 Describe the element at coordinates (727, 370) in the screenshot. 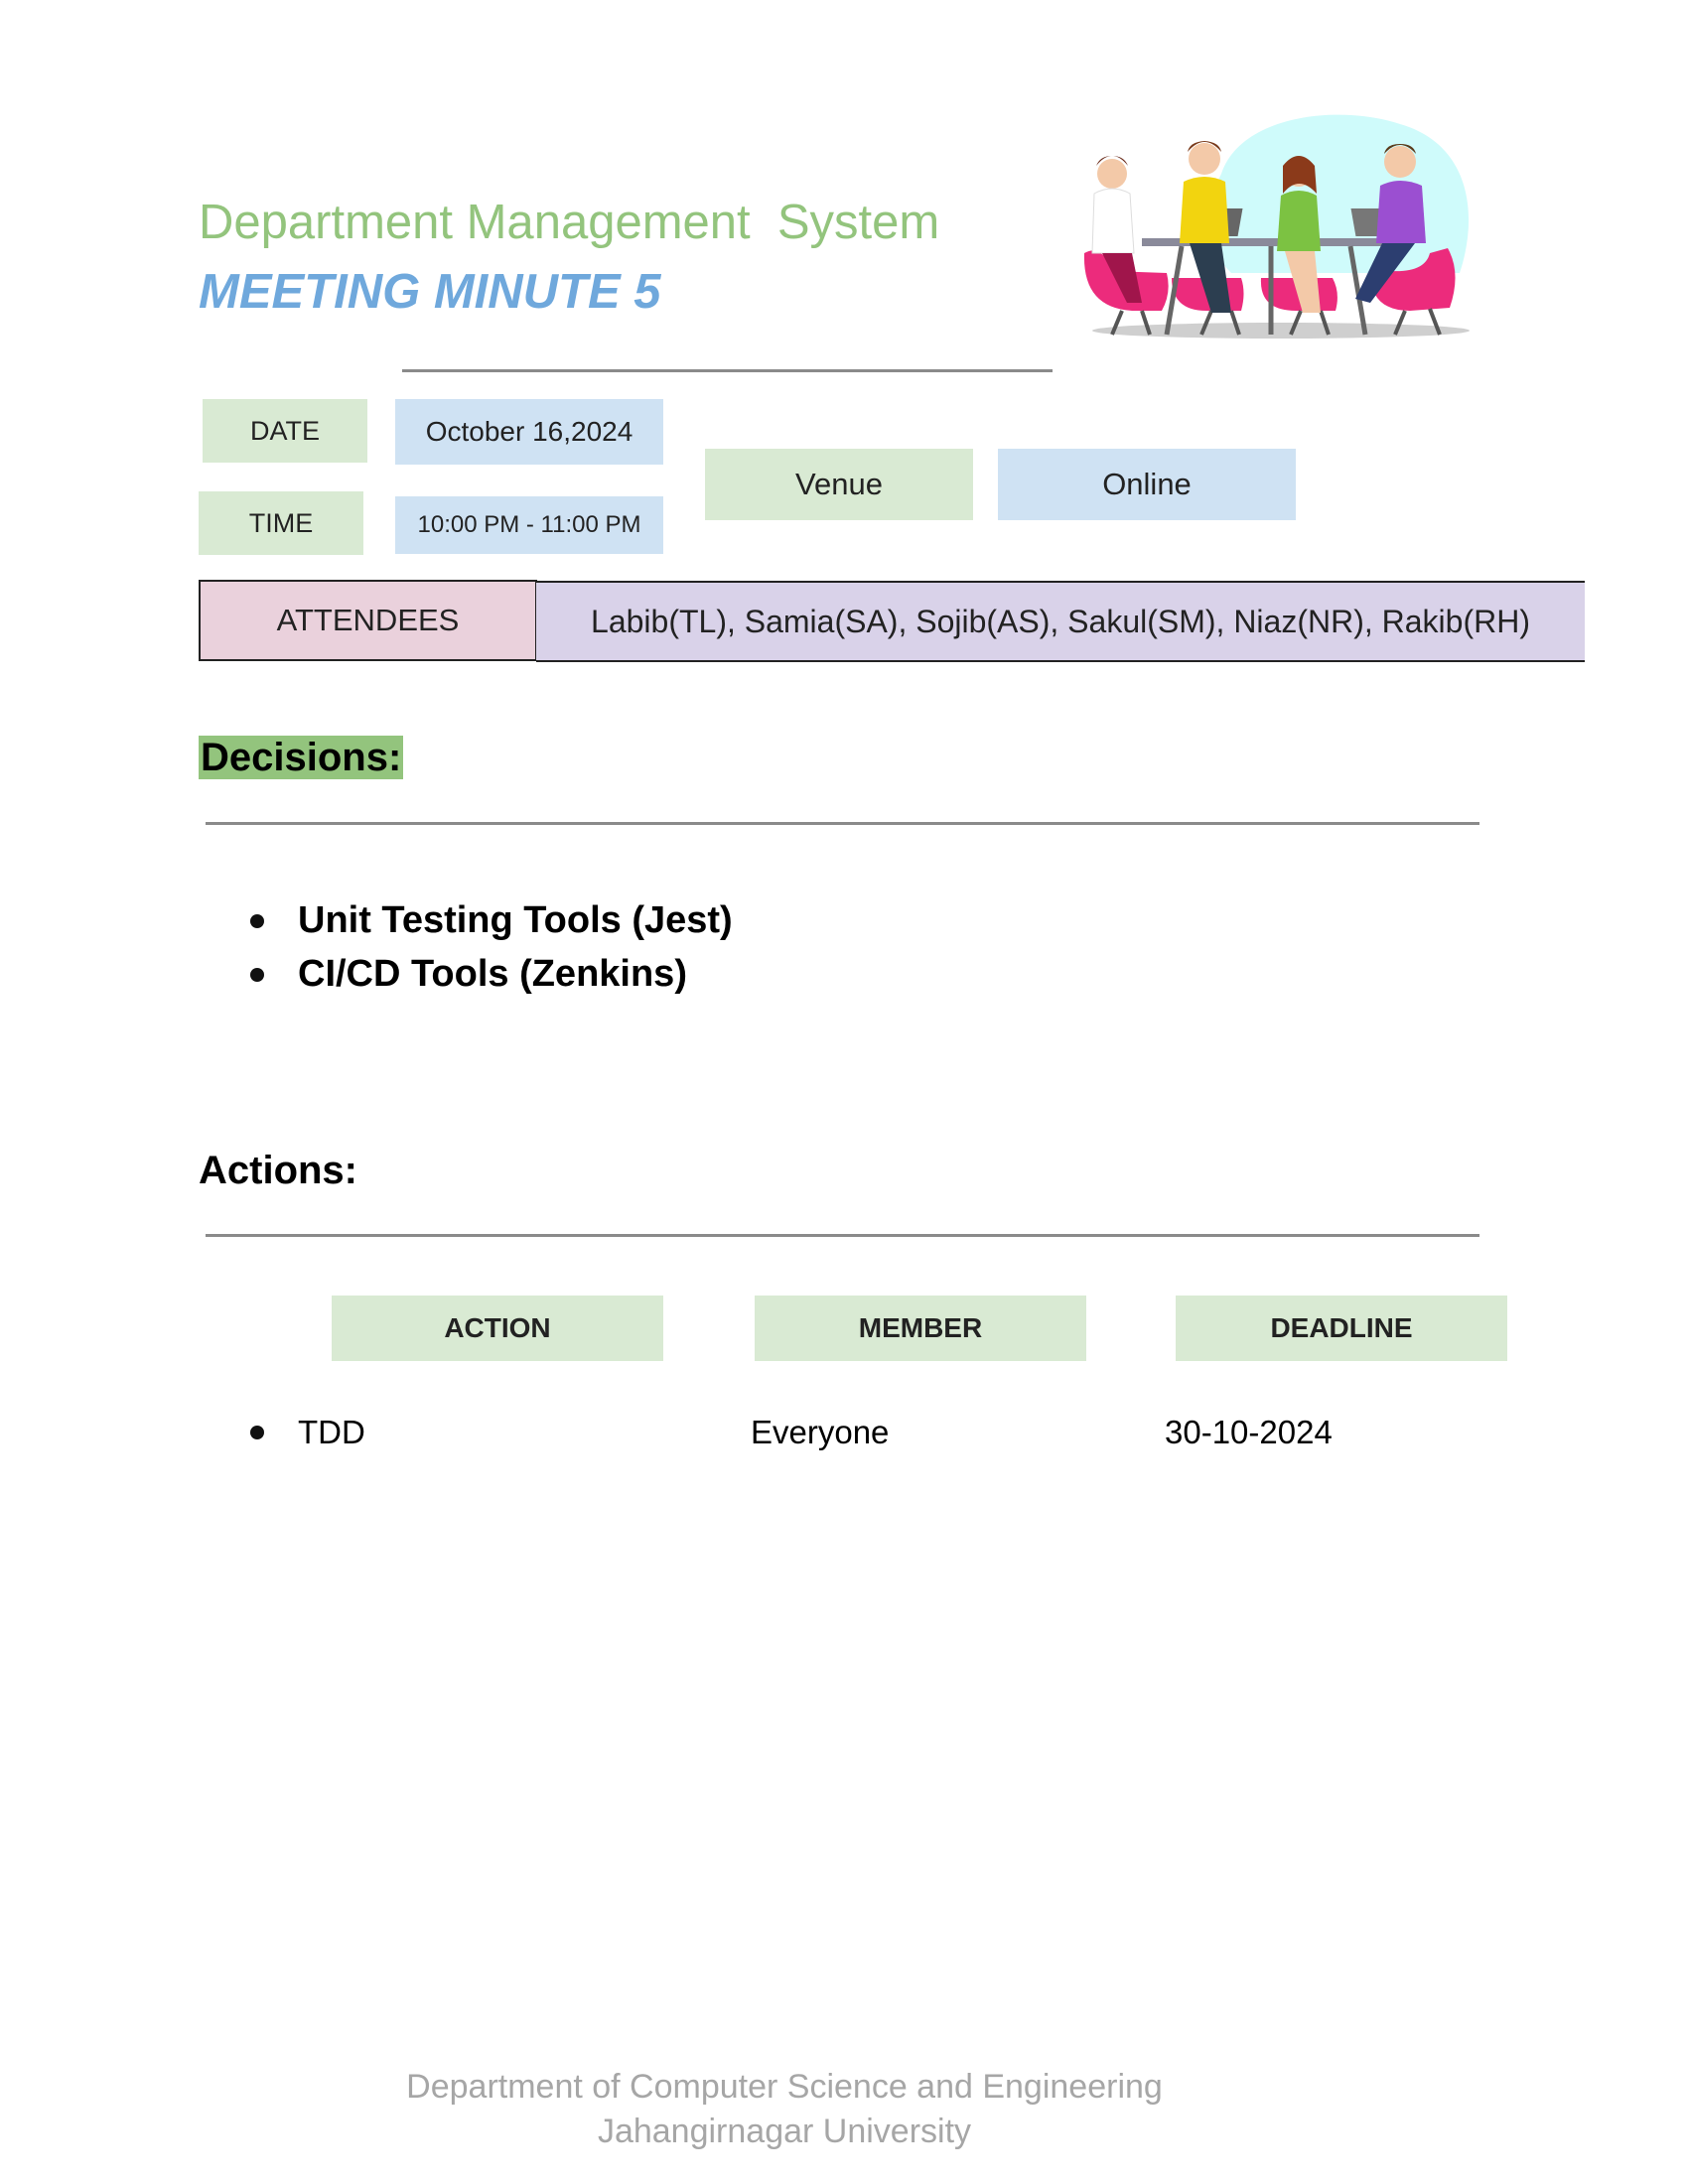

I see `header-divider` at that location.